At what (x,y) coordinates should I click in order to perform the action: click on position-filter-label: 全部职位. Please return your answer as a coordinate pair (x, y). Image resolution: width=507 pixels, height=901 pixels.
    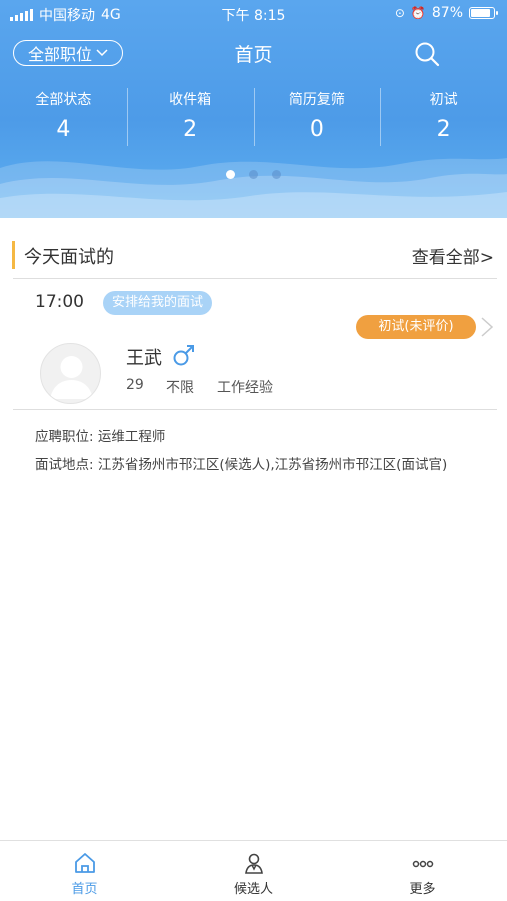
    Looking at the image, I should click on (59, 54).